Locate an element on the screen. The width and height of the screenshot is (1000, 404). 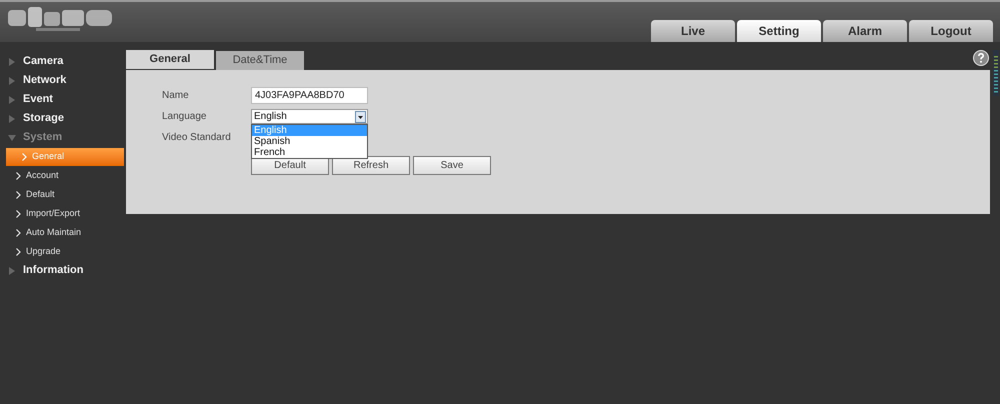
sidebar-item: Storage is located at coordinates (63, 118).